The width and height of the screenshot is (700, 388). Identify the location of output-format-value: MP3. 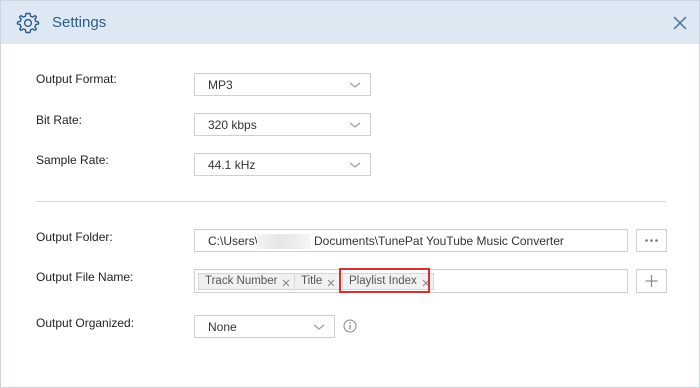
(220, 85).